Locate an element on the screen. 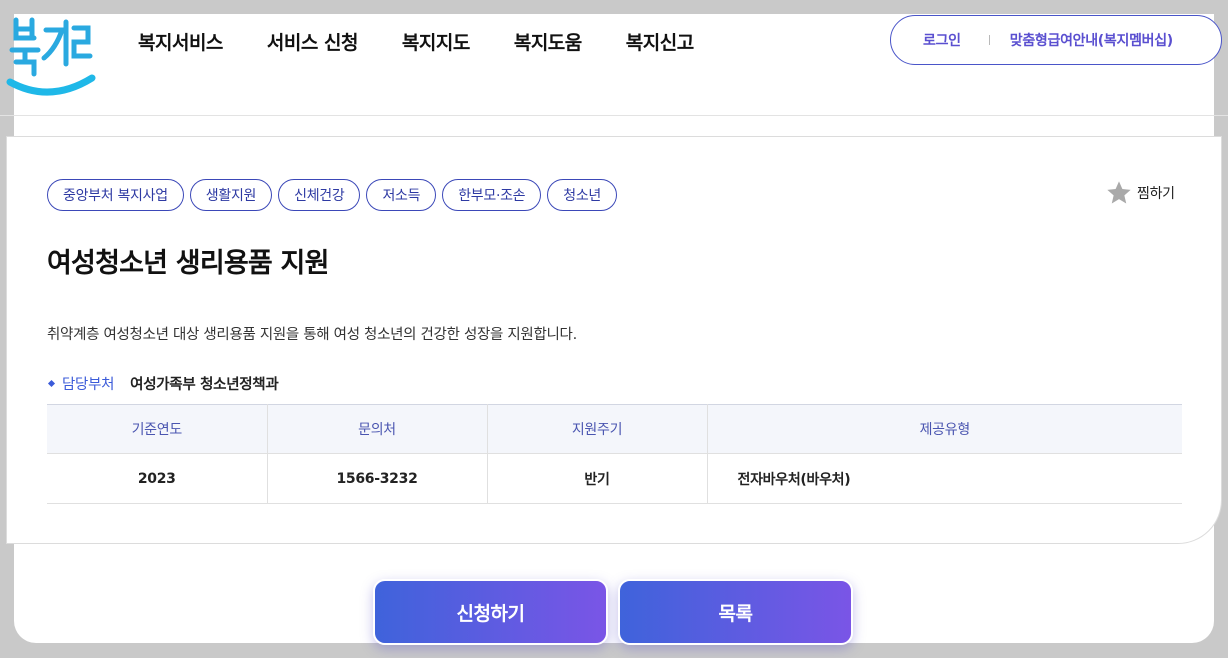  nav-welfare-map: 복지지도 is located at coordinates (436, 41).